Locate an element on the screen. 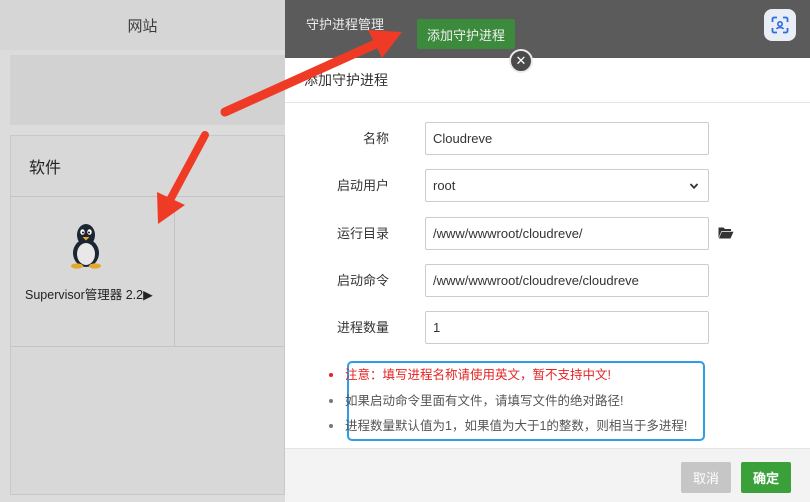  name-label: 名称 is located at coordinates (375, 138).